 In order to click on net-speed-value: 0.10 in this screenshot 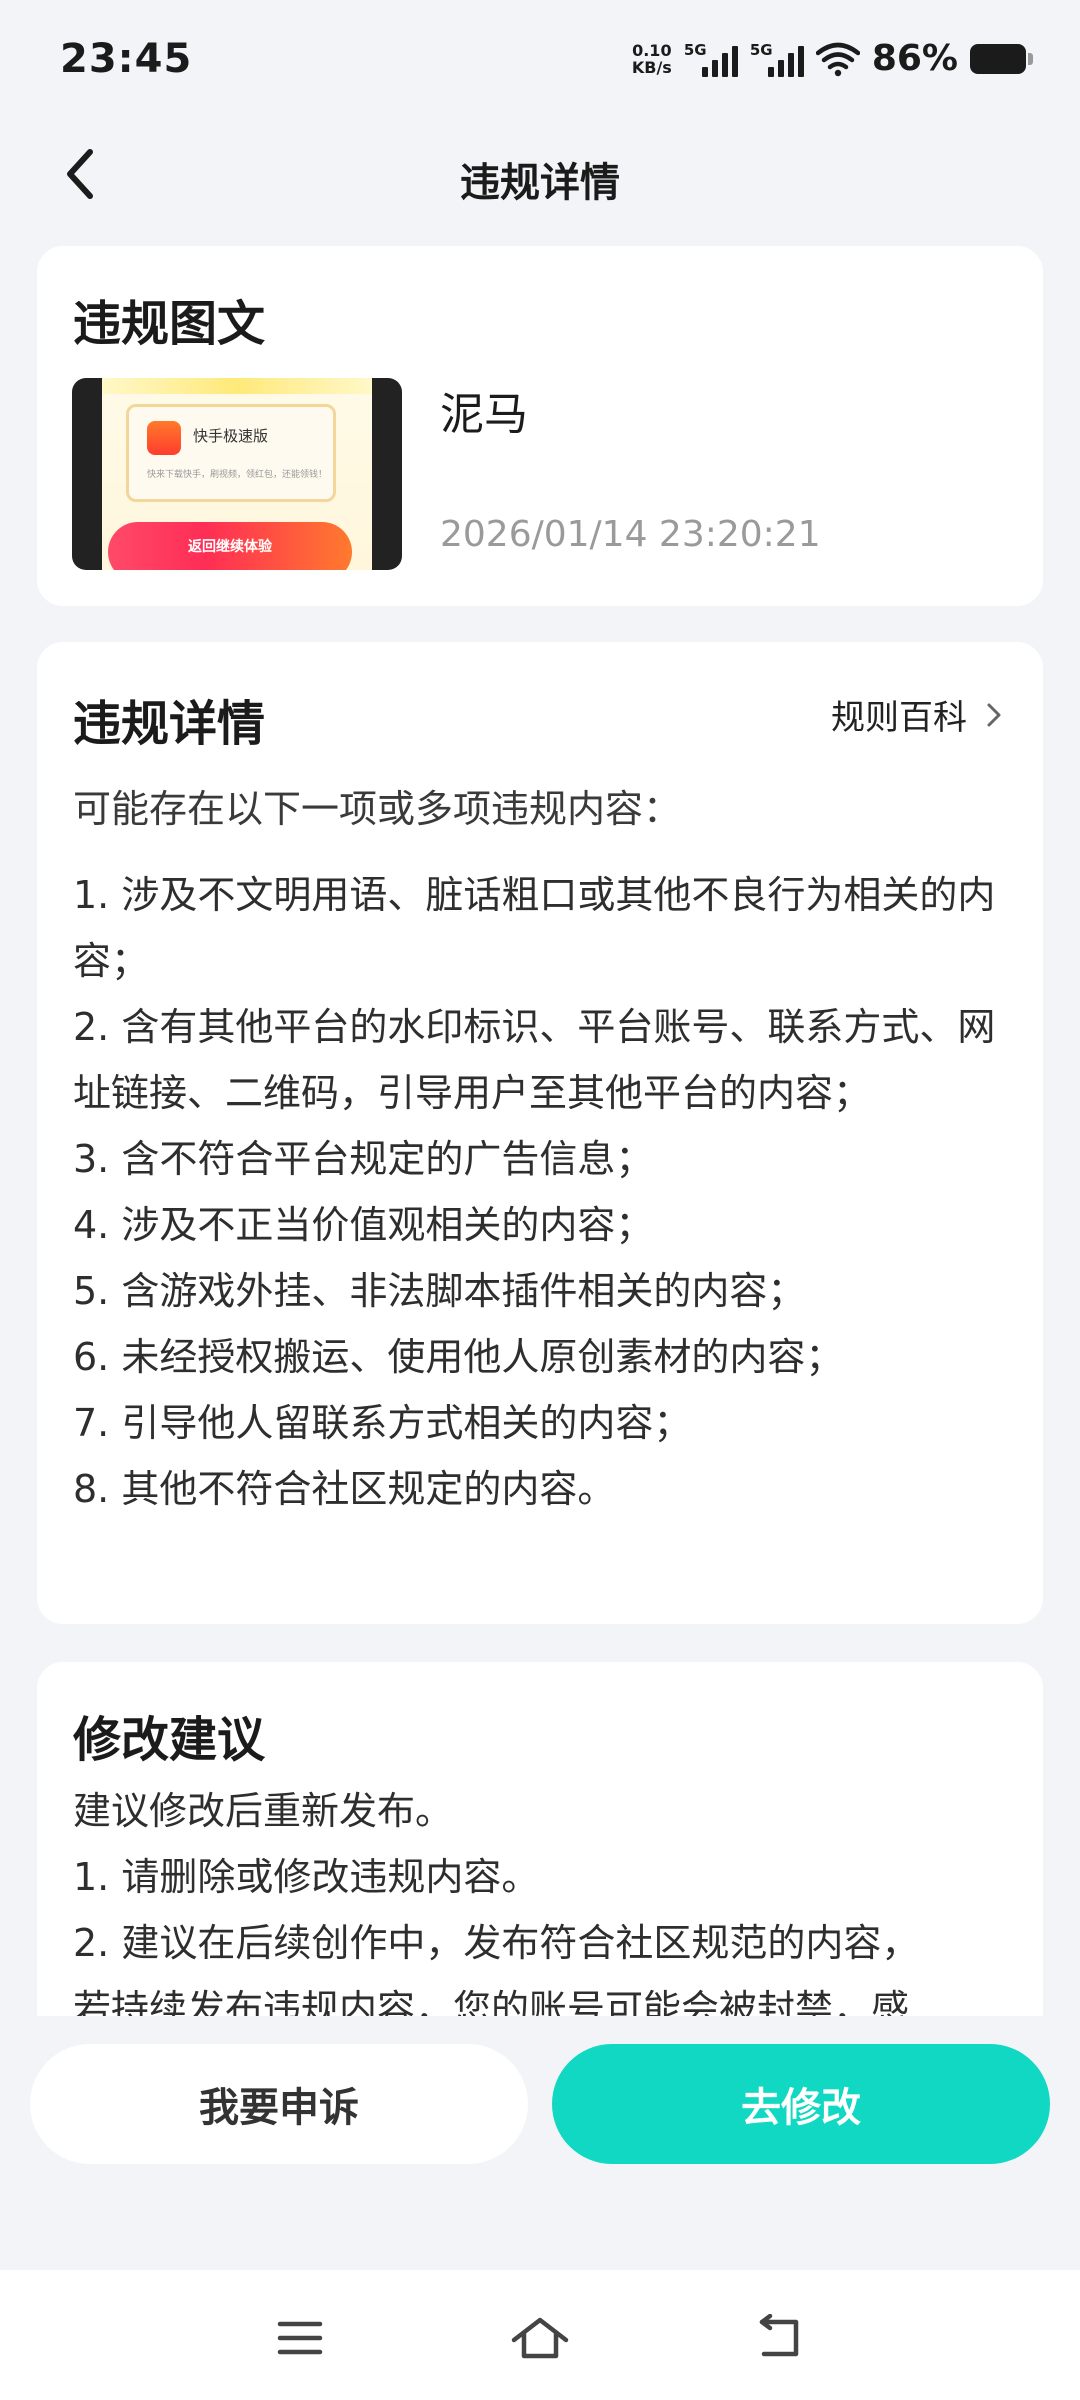, I will do `click(652, 50)`.